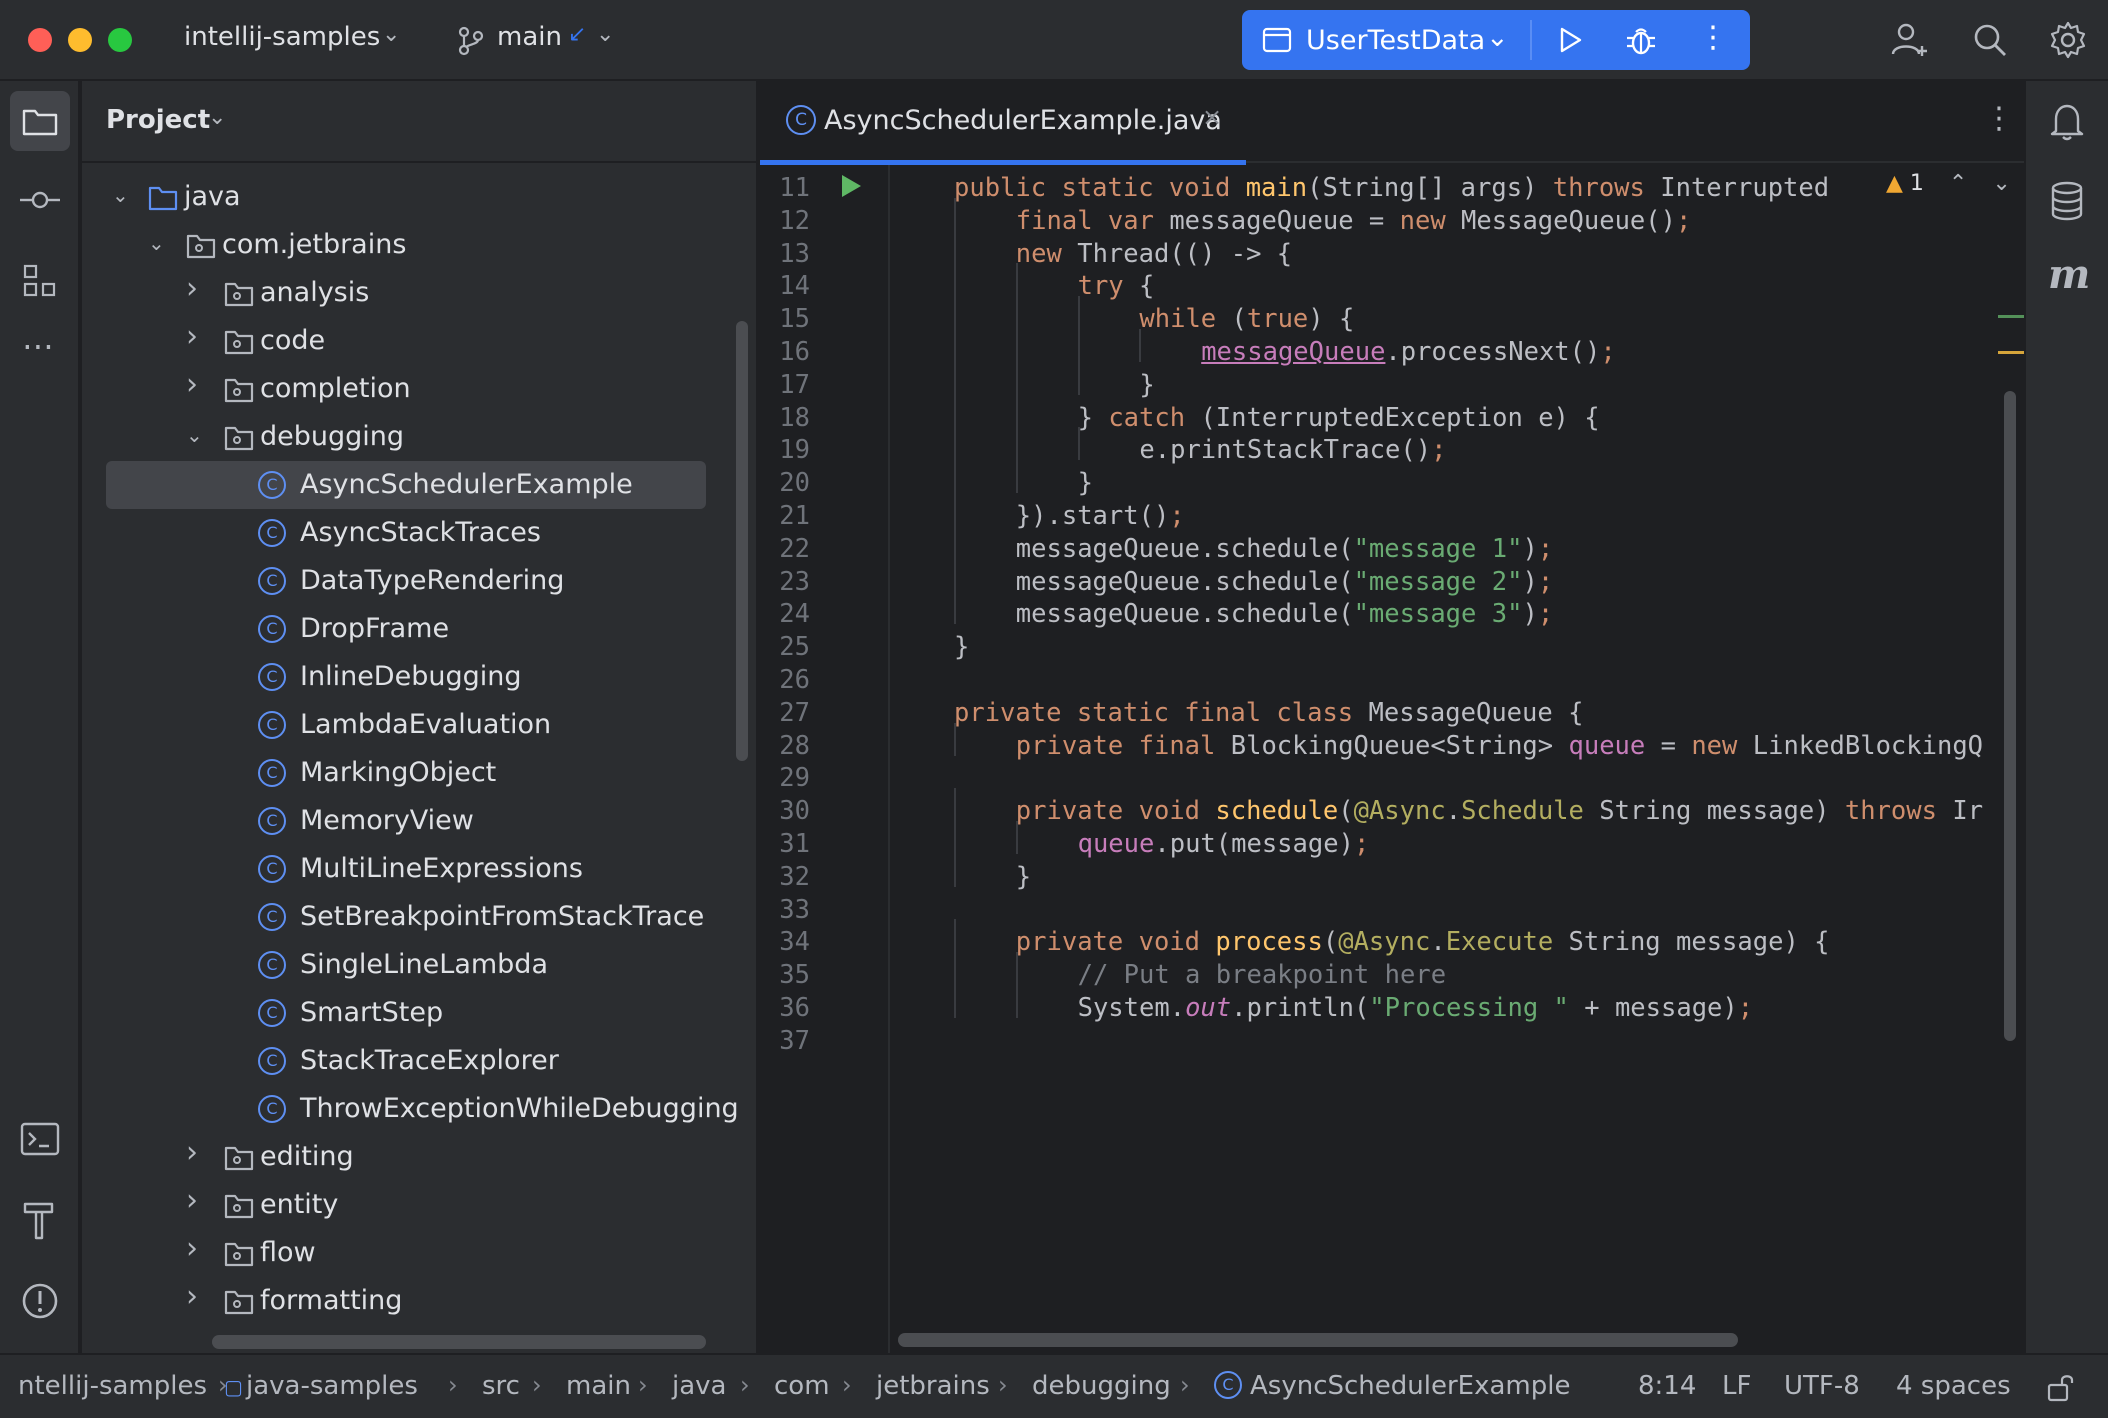 The width and height of the screenshot is (2108, 1418). What do you see at coordinates (851, 186) in the screenshot?
I see `run-gutter-icon` at bounding box center [851, 186].